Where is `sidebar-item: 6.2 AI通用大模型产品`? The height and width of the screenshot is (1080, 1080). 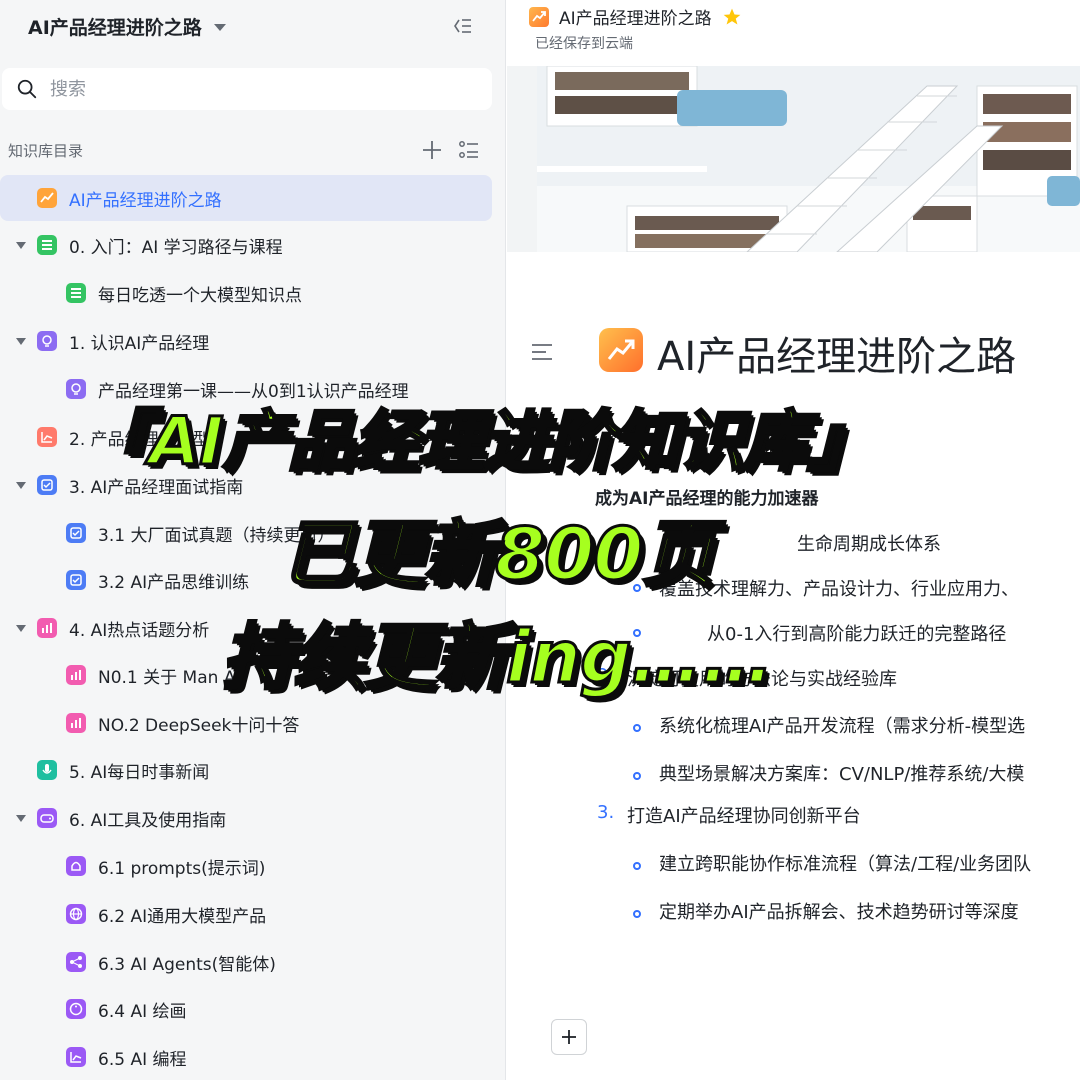
sidebar-item: 6.2 AI通用大模型产品 is located at coordinates (246, 914).